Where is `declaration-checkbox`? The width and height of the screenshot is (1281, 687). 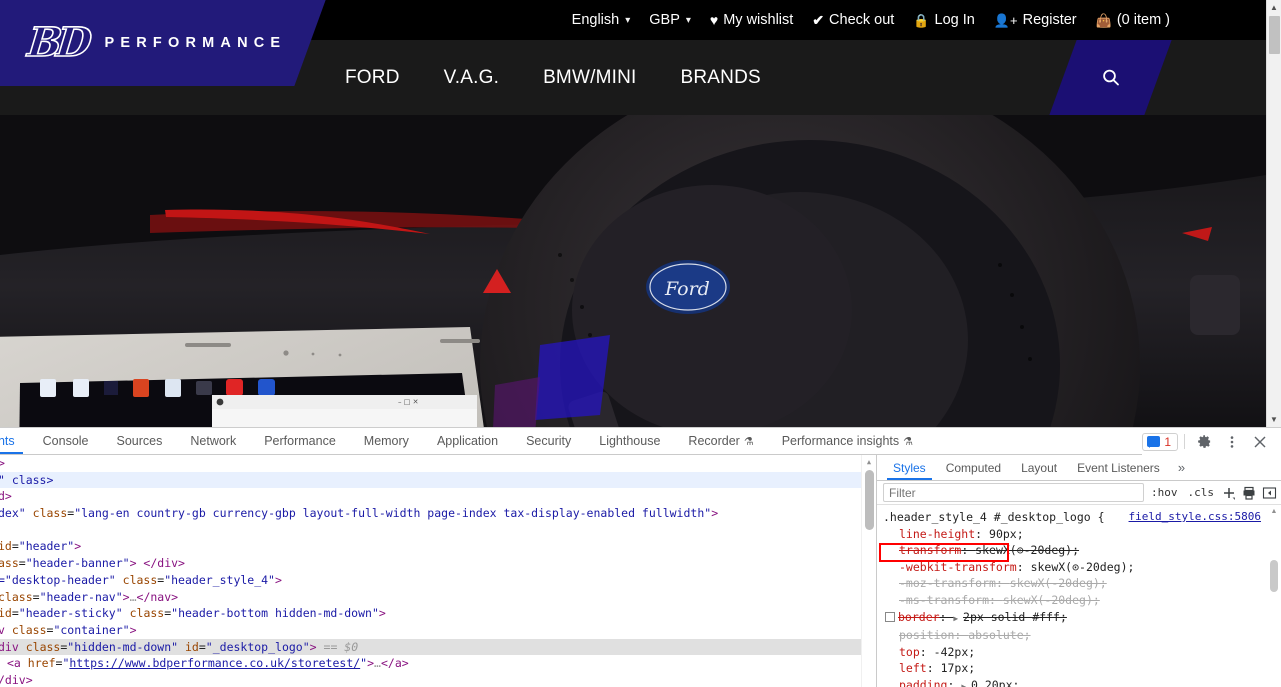 declaration-checkbox is located at coordinates (890, 616).